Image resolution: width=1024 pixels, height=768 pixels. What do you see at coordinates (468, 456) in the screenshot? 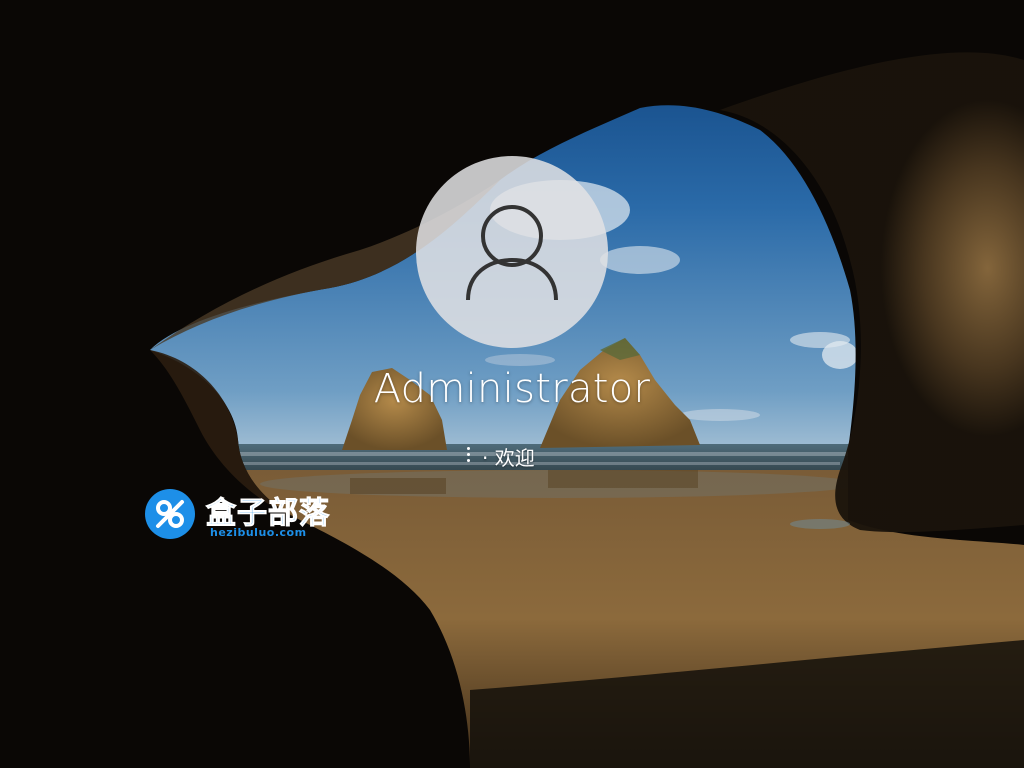
I see `loading-dots-icon` at bounding box center [468, 456].